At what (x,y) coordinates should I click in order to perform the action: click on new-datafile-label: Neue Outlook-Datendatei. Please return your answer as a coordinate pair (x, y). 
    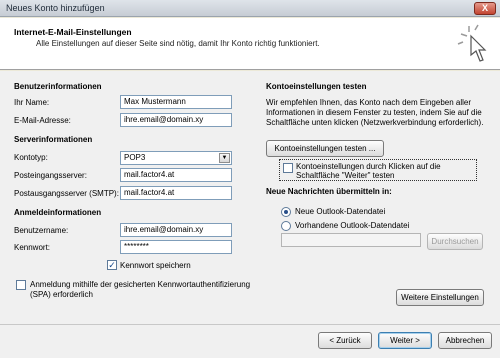
    Looking at the image, I should click on (340, 211).